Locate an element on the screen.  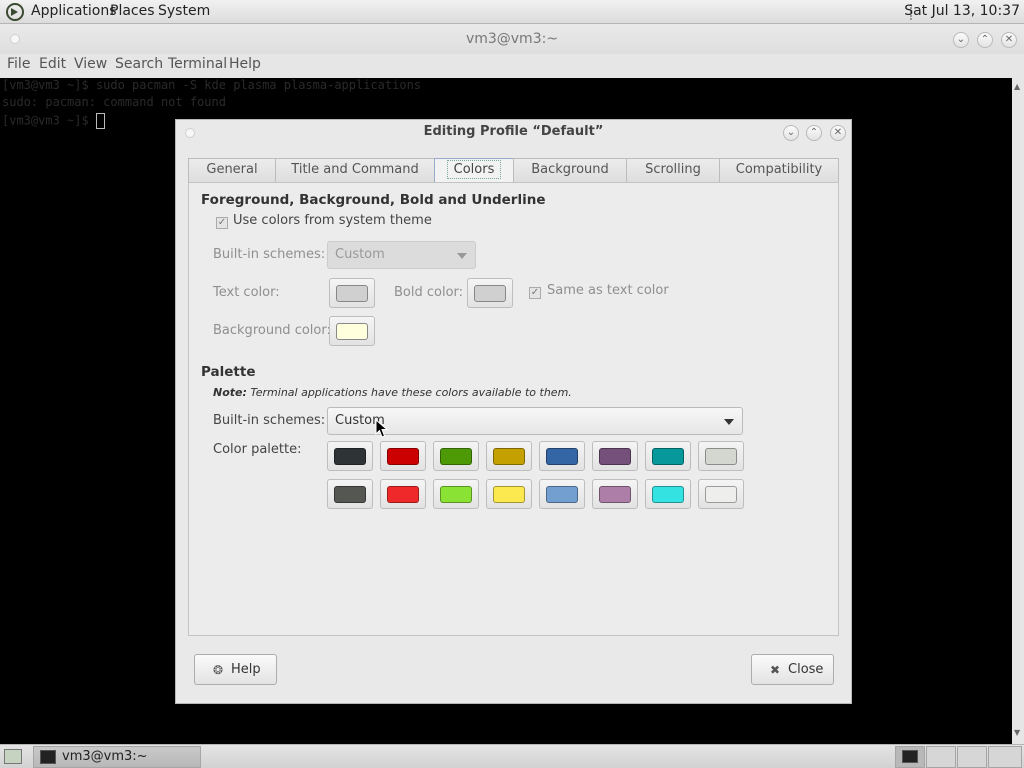
text-color-button is located at coordinates (352, 293).